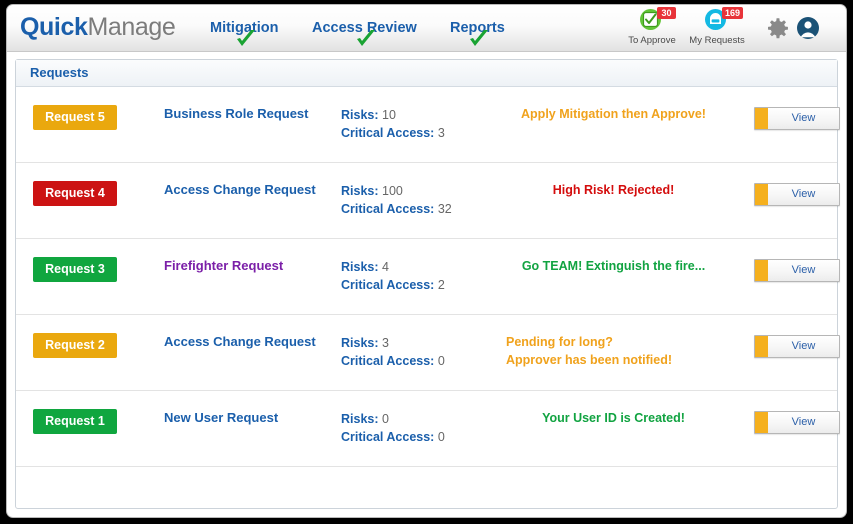 The width and height of the screenshot is (853, 524). Describe the element at coordinates (477, 28) in the screenshot. I see `nav-item-label: Reports` at that location.